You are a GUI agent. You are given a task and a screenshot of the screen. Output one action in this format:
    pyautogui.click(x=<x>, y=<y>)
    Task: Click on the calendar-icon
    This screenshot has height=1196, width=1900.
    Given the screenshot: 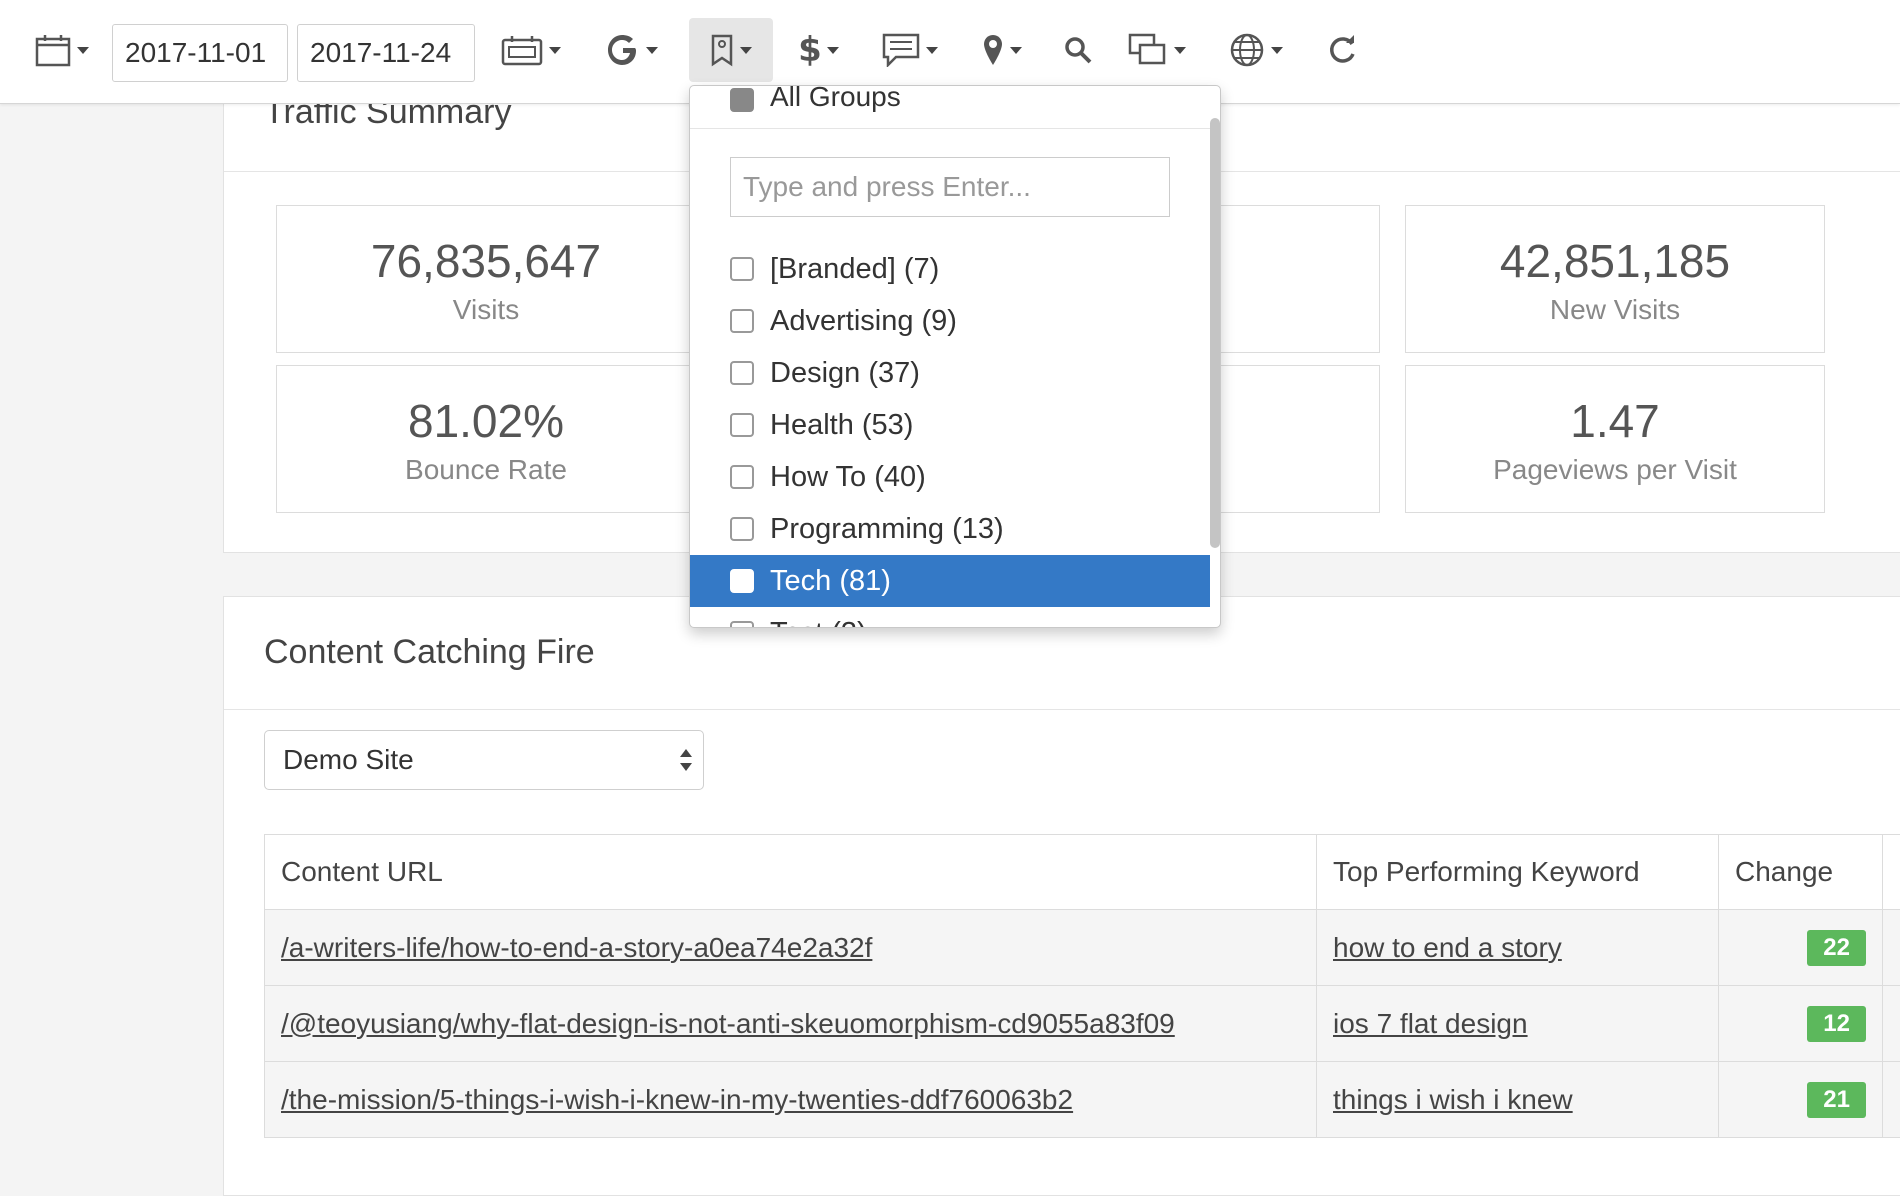 What is the action you would take?
    pyautogui.click(x=53, y=50)
    